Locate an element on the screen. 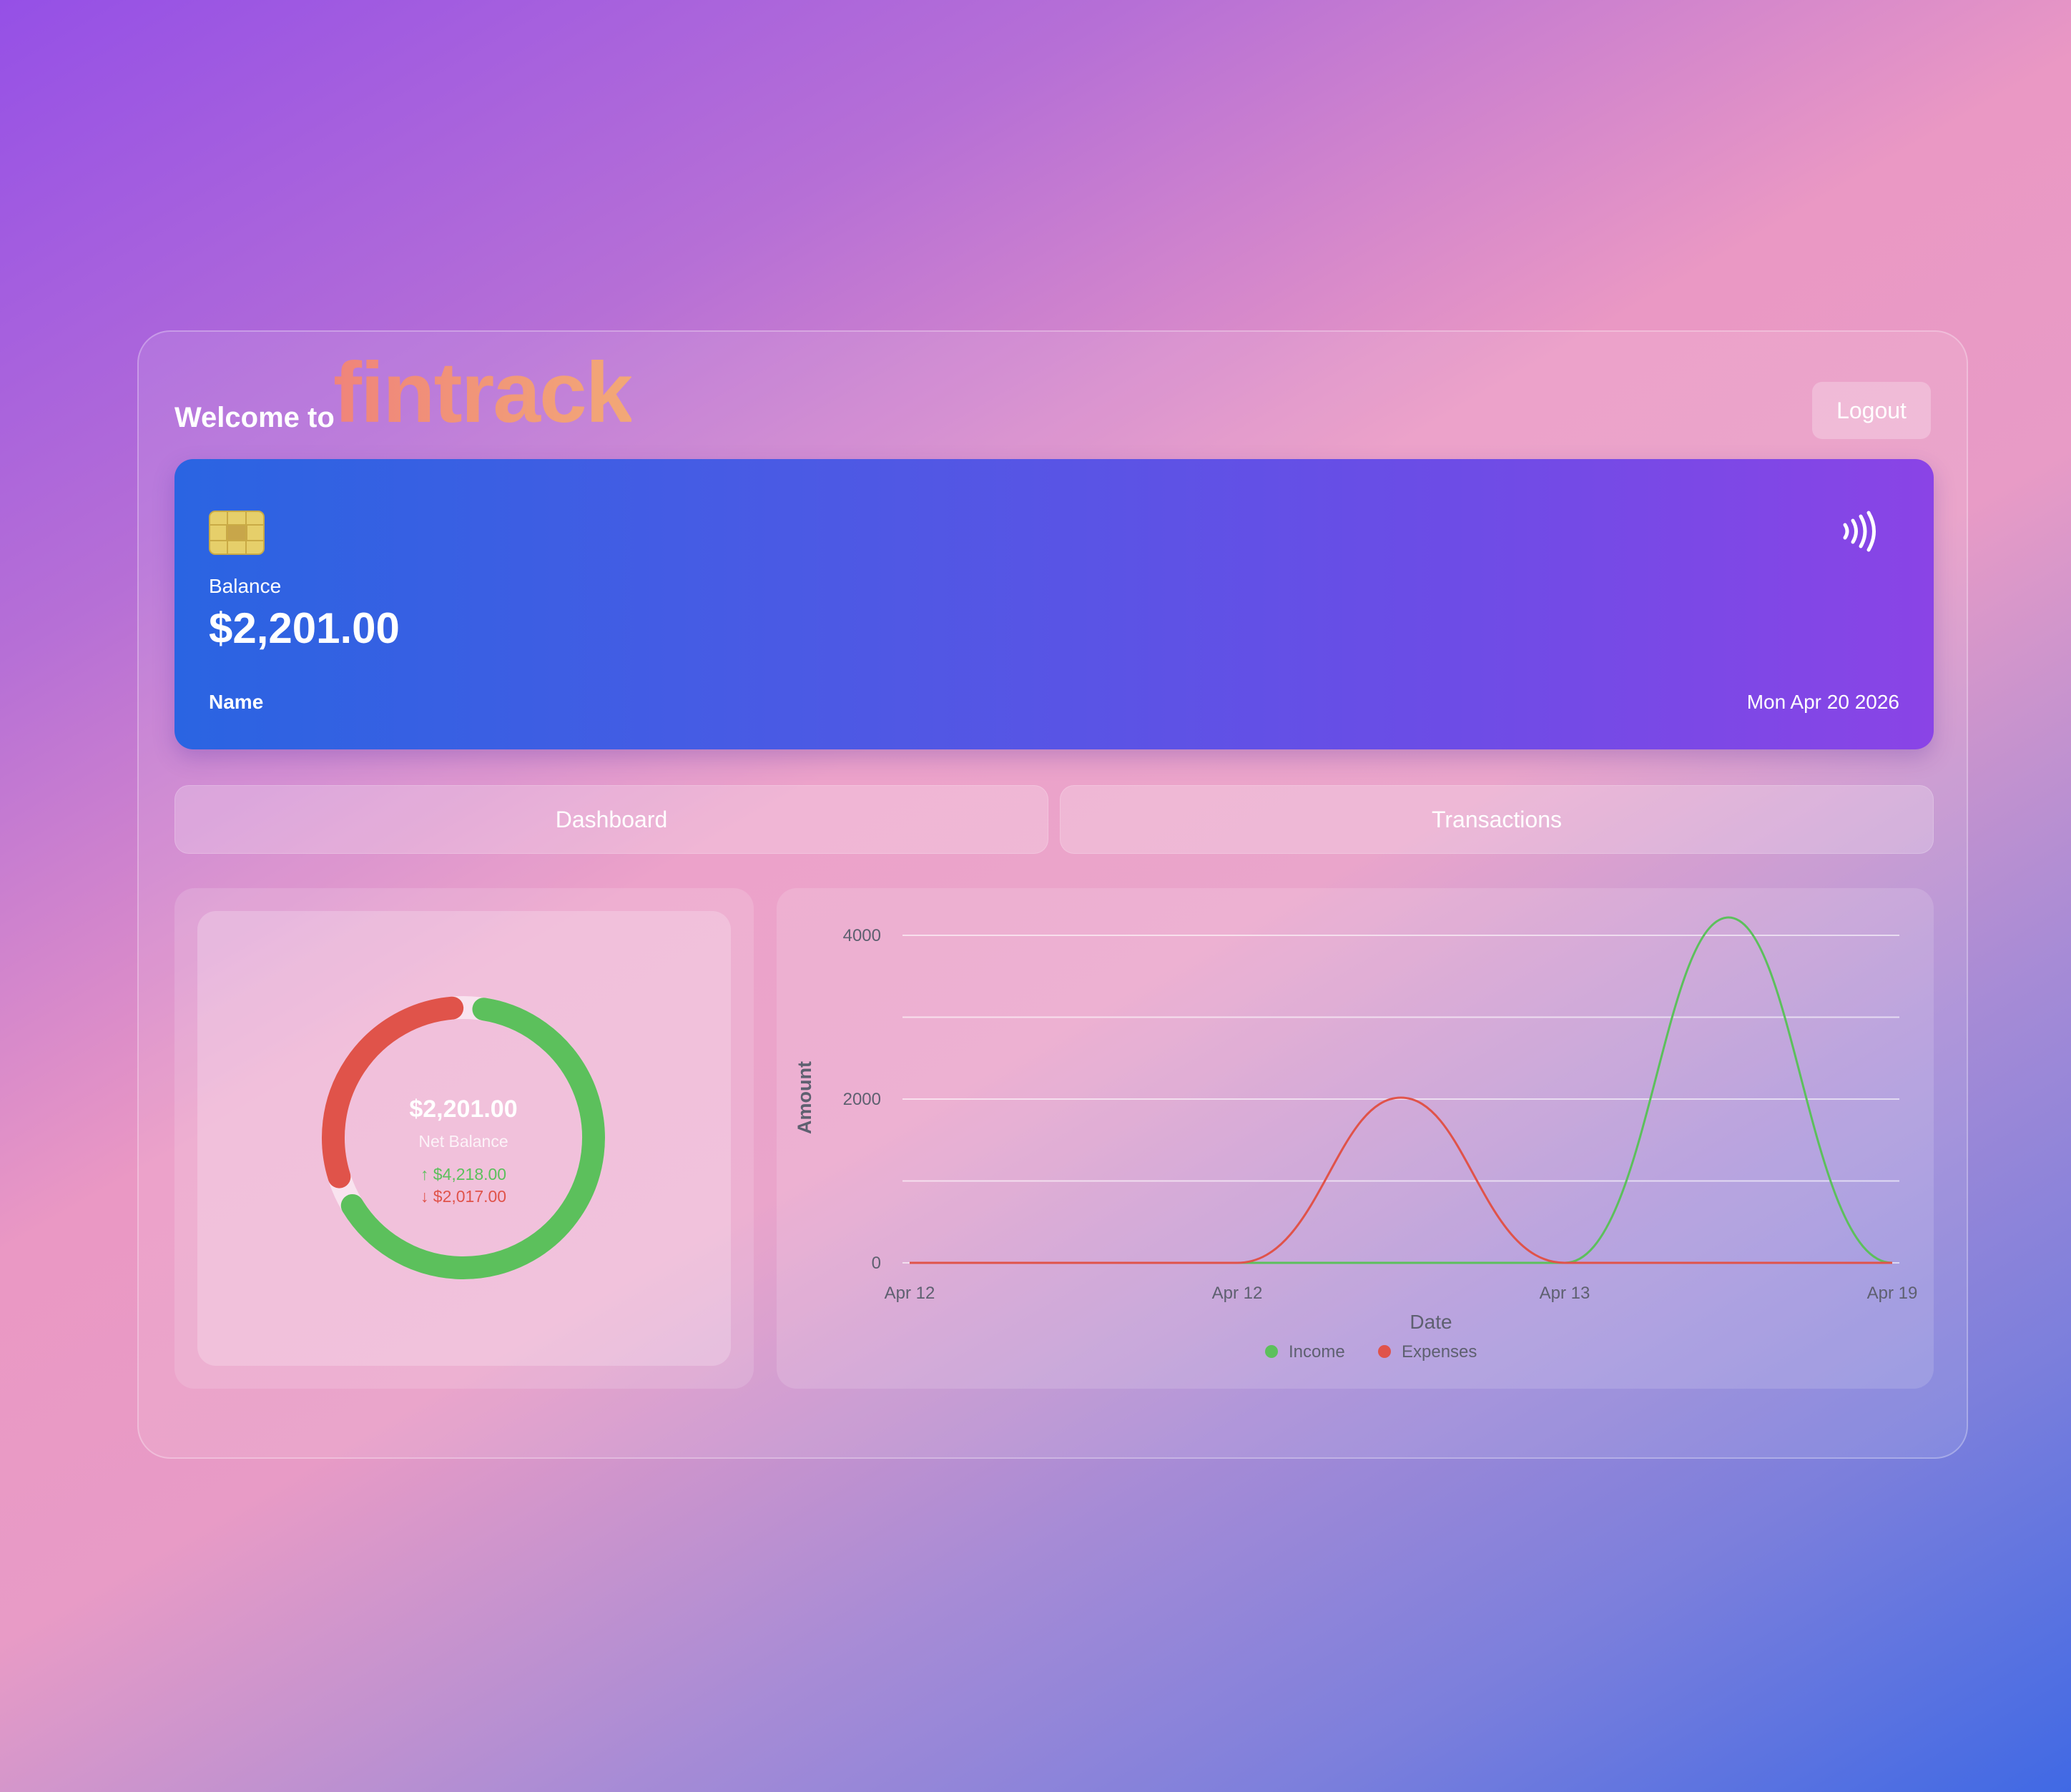 The image size is (2071, 1792). series-line-income is located at coordinates (1401, 1090).